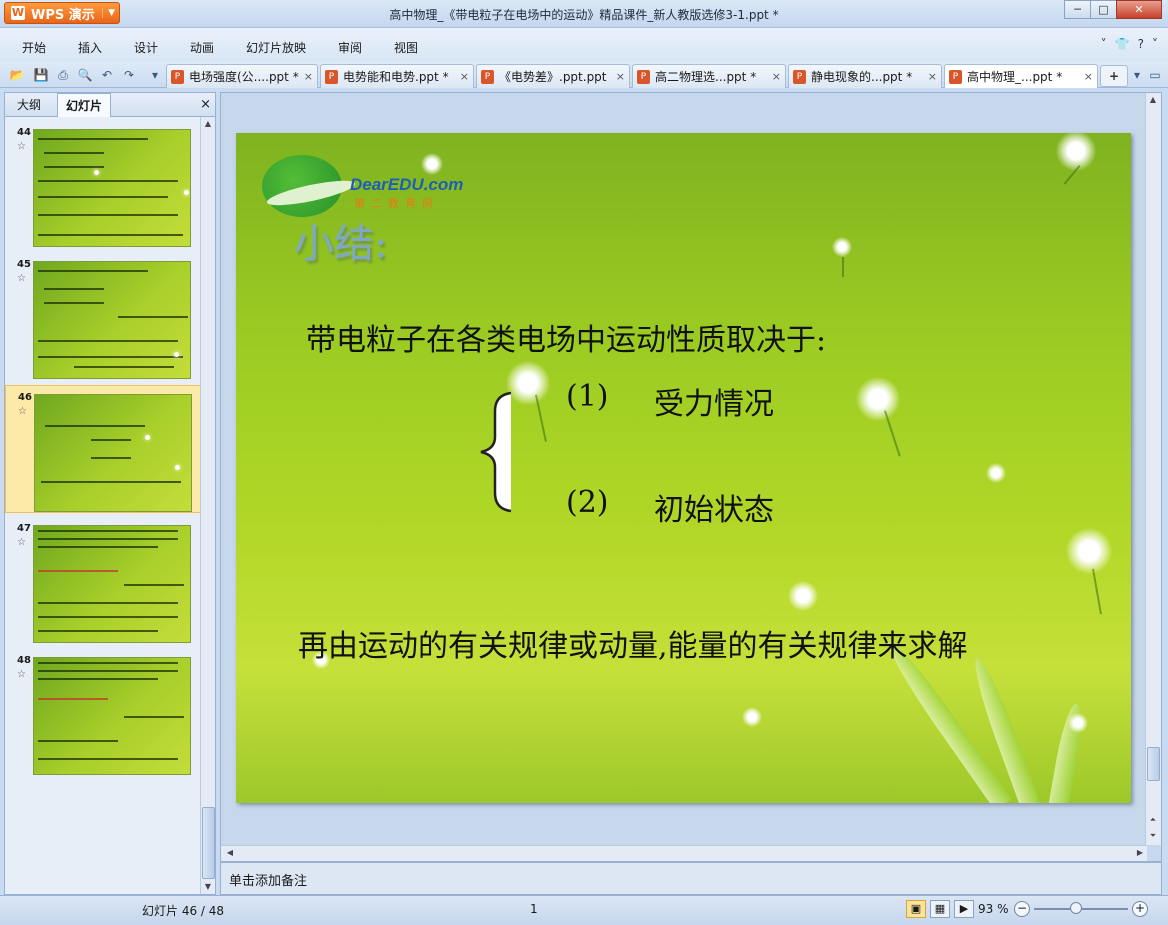 Image resolution: width=1168 pixels, height=925 pixels. I want to click on slide-horizontal-scrollbar: ◀ ▶, so click(684, 853).